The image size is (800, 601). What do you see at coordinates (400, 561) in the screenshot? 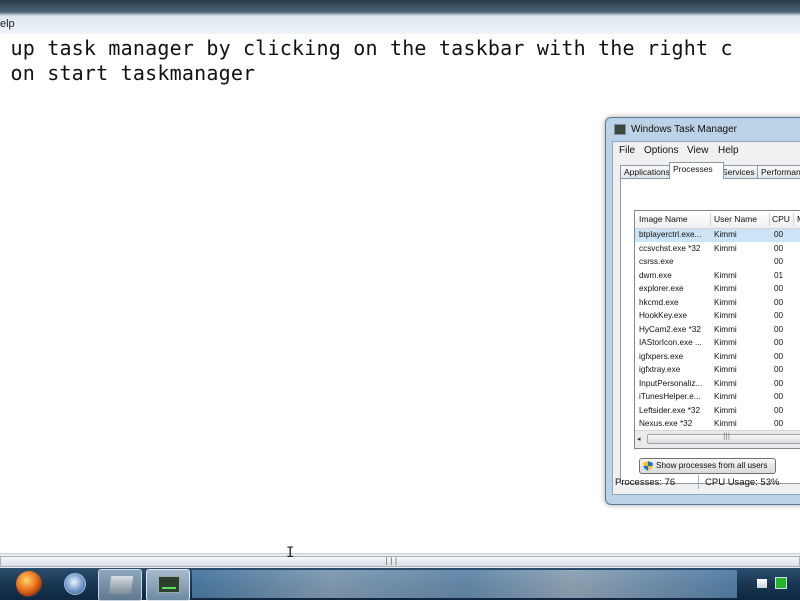
I see `scrollbar-thumb` at bounding box center [400, 561].